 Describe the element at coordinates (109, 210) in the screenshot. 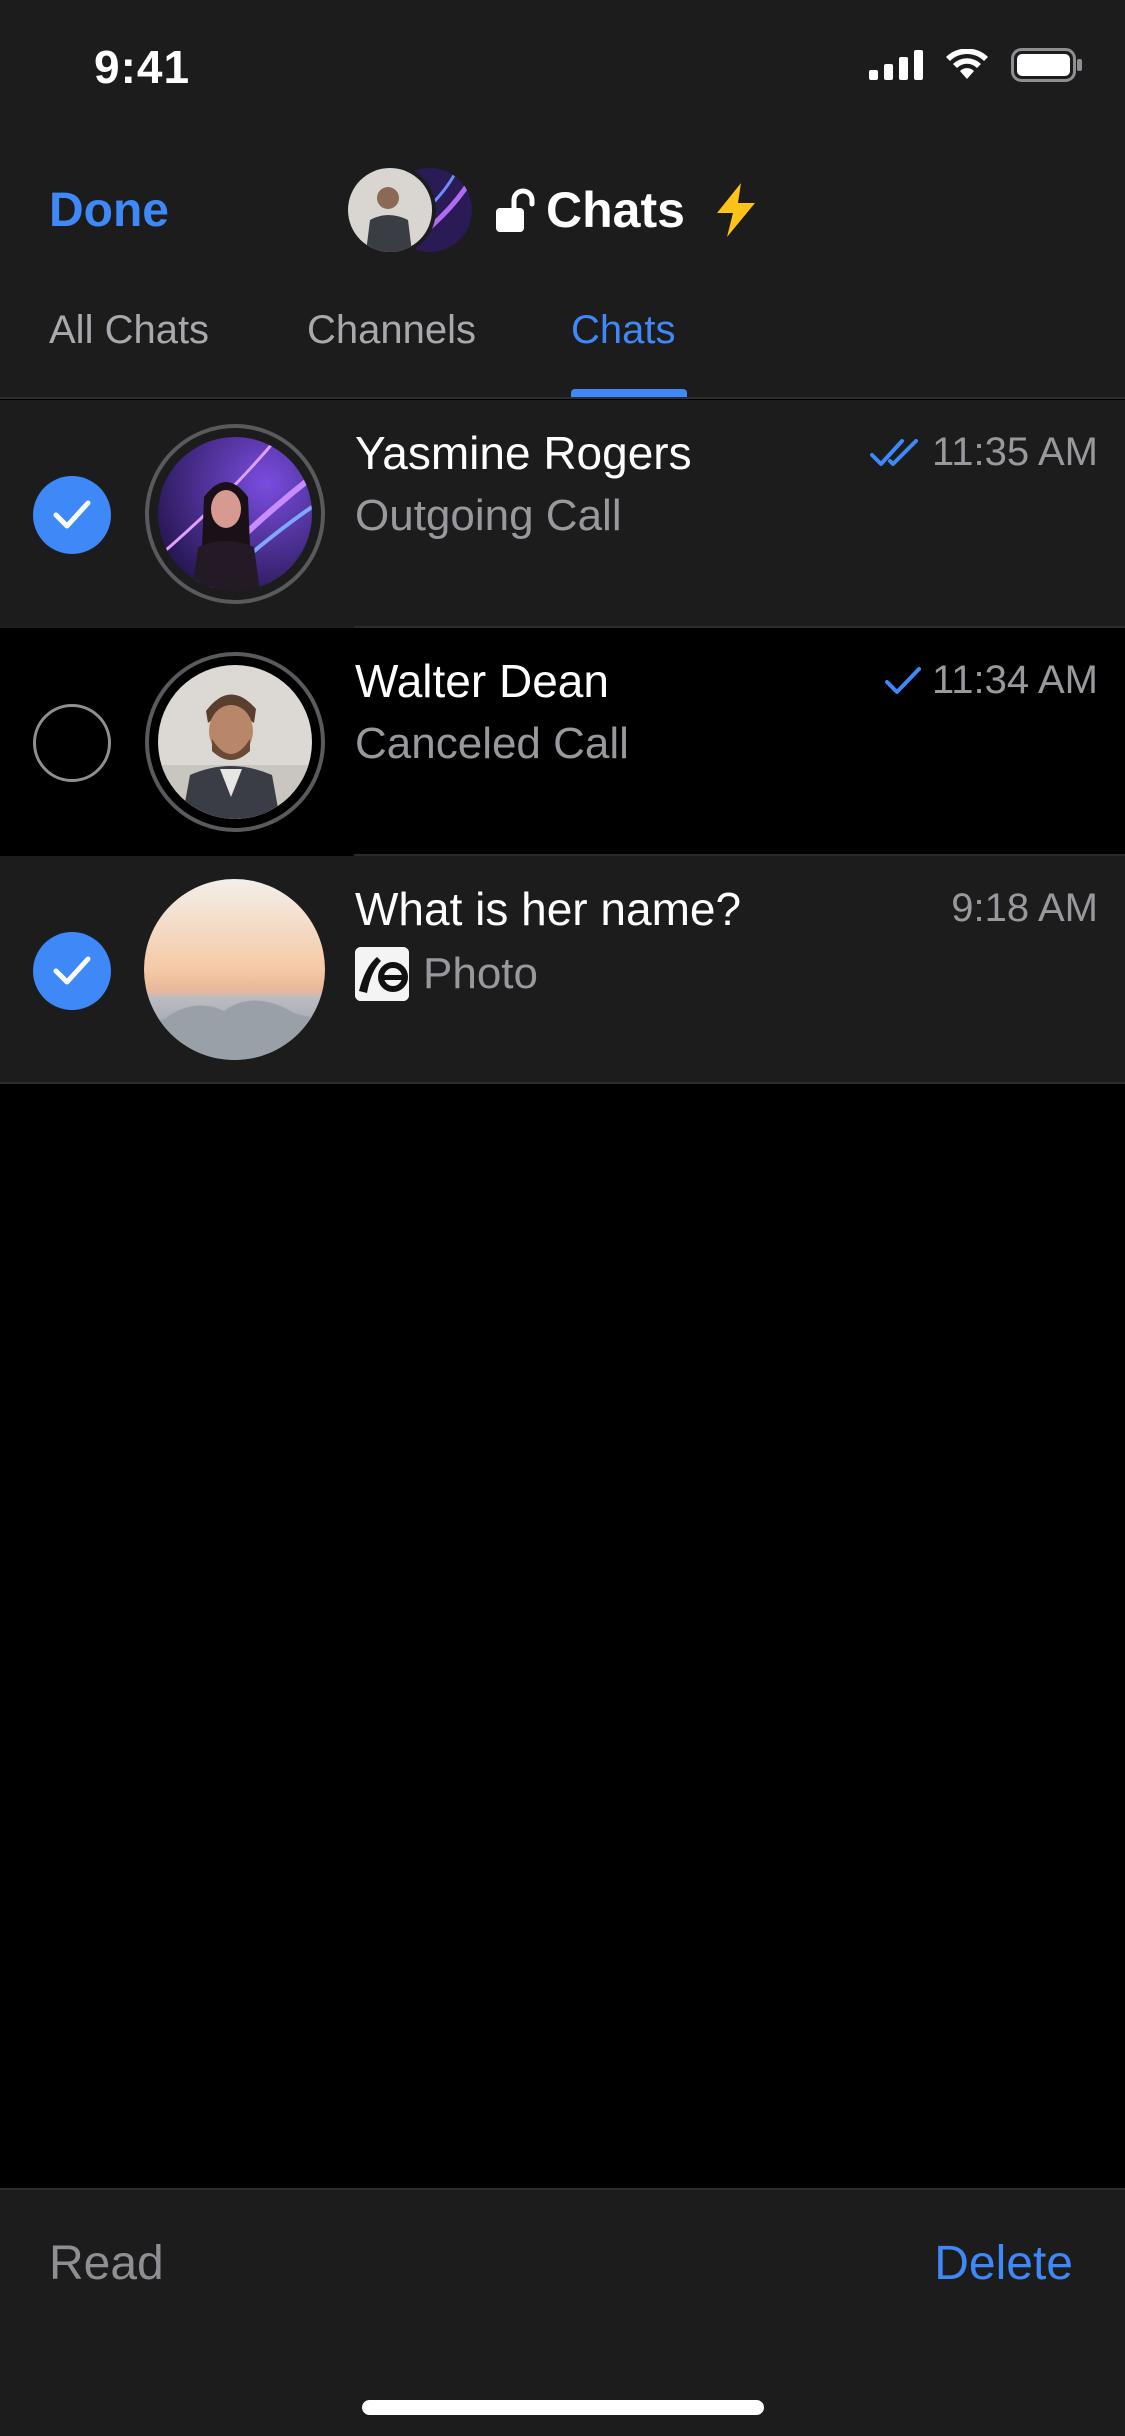

I see `done-button: Done` at that location.